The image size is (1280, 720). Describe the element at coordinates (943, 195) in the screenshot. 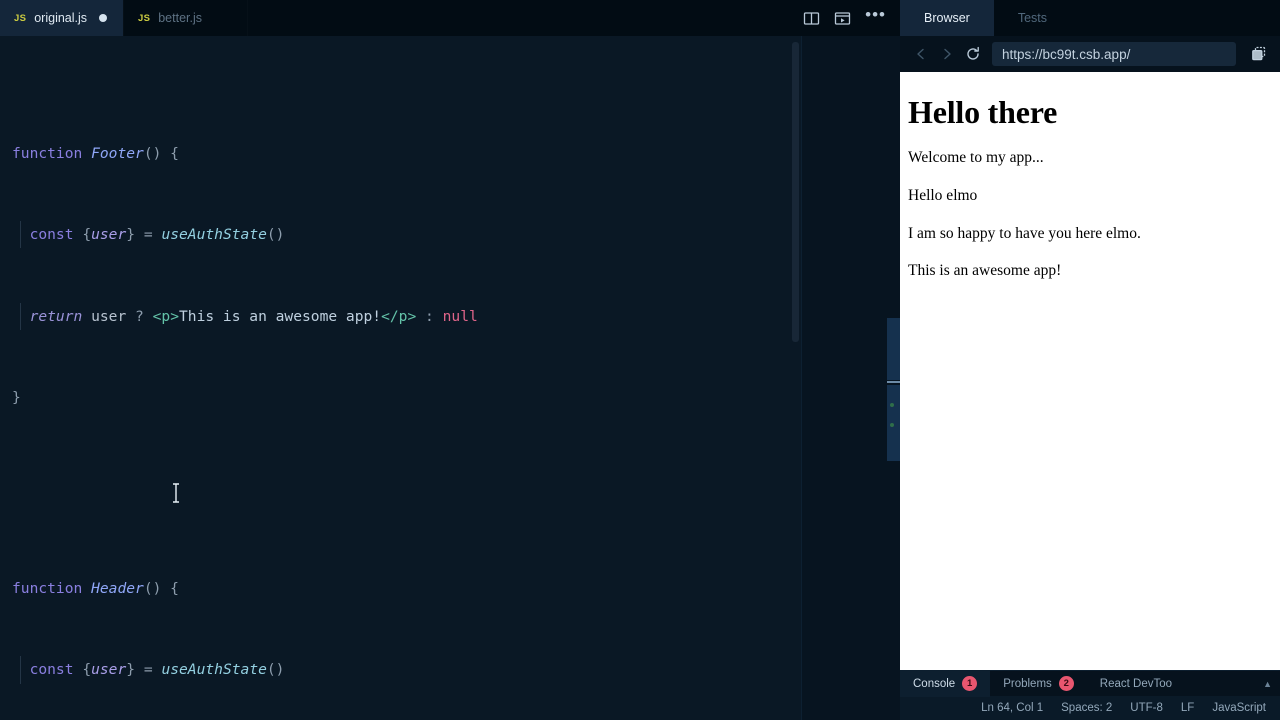

I see `preview-paragraph: Hello elmo` at that location.